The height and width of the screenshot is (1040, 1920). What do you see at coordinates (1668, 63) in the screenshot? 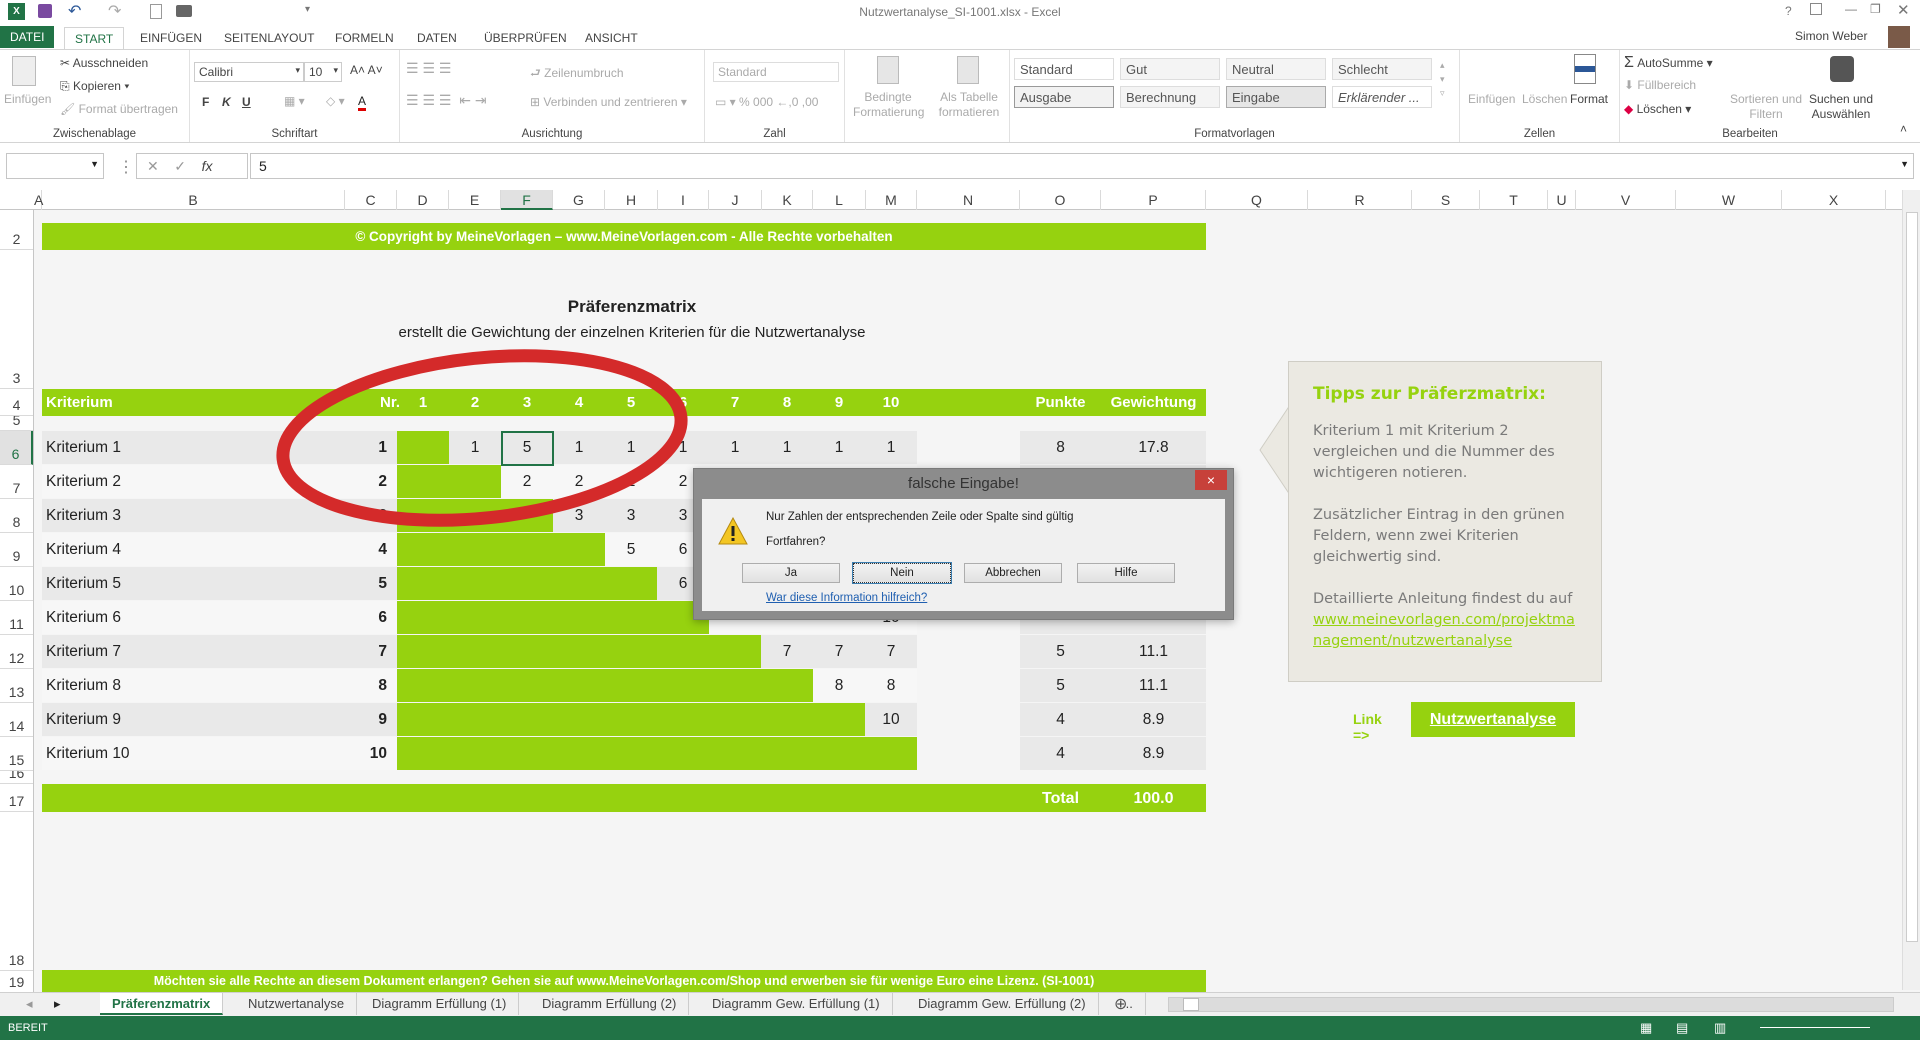
I see `autosum-button: Σ AutoSumme ▾` at bounding box center [1668, 63].